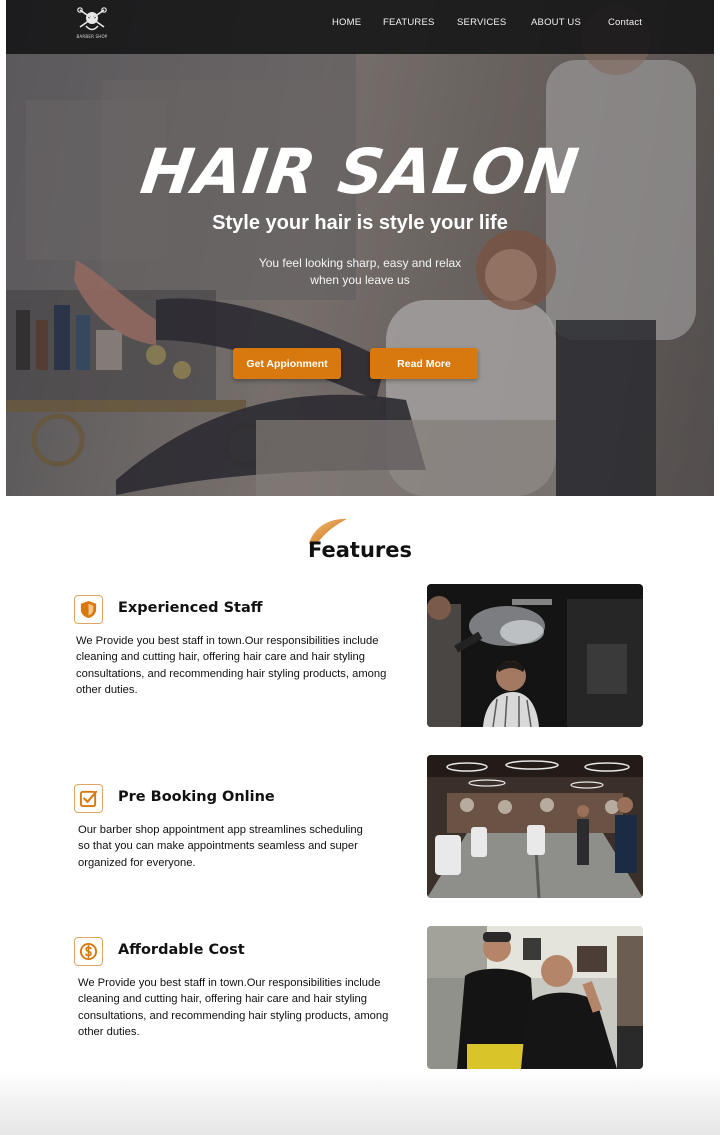 The width and height of the screenshot is (720, 1135). I want to click on dollar-coin-icon, so click(88, 951).